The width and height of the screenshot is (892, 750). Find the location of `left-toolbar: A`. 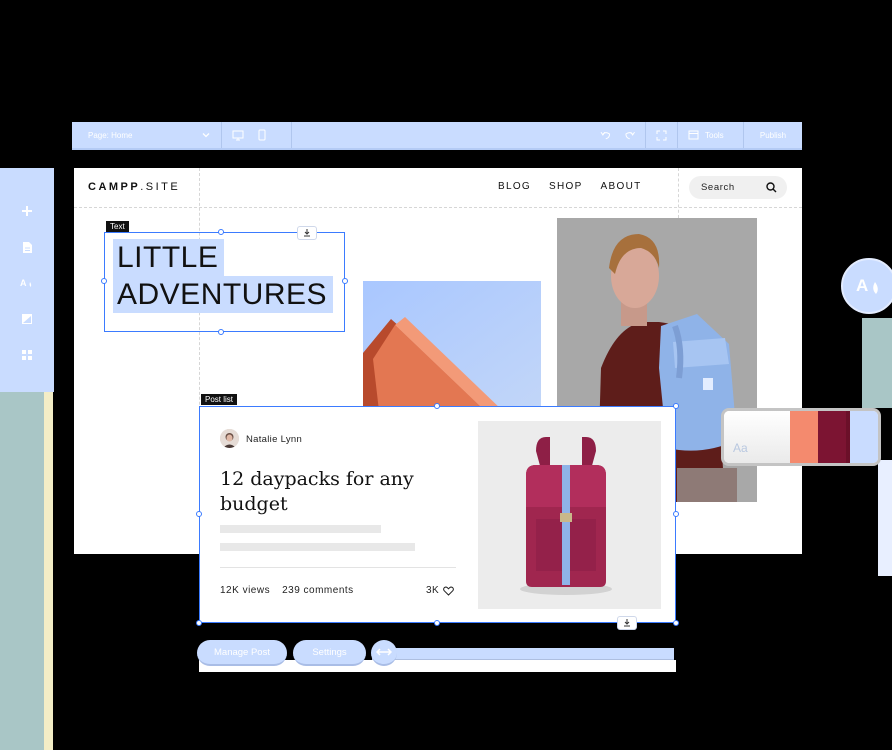

left-toolbar: A is located at coordinates (27, 280).